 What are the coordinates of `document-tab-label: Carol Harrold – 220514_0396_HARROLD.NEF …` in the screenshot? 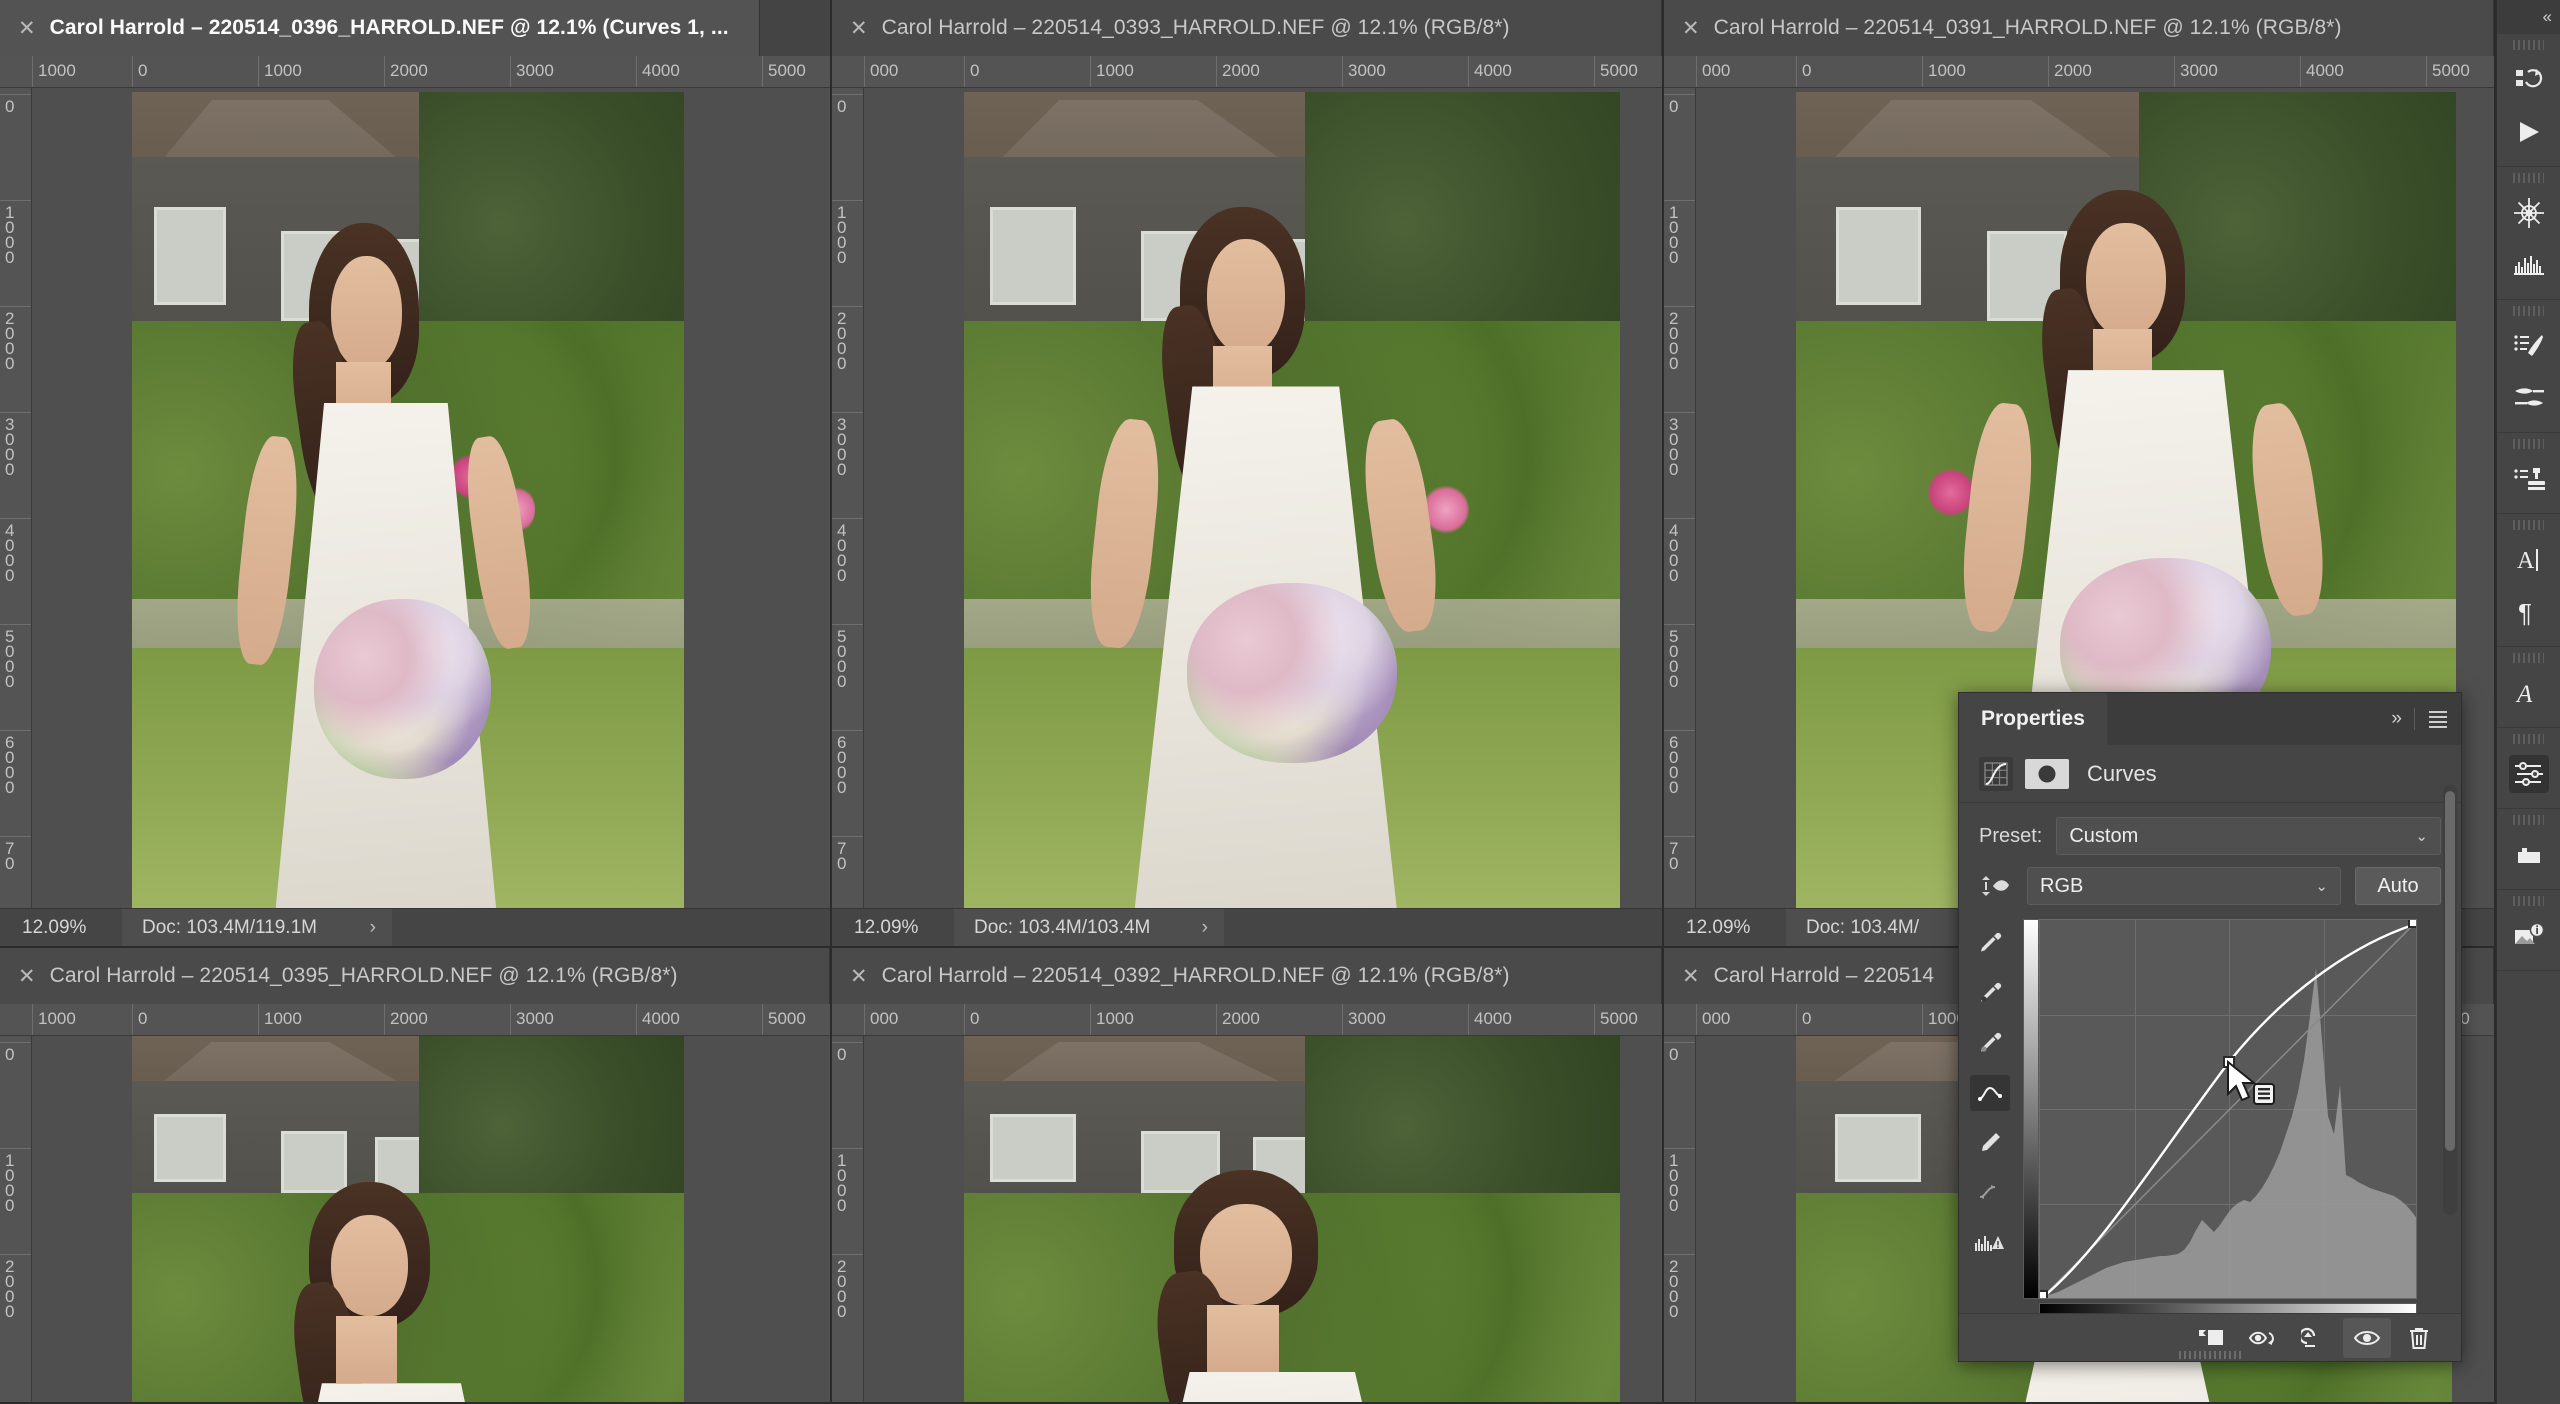 It's located at (389, 27).